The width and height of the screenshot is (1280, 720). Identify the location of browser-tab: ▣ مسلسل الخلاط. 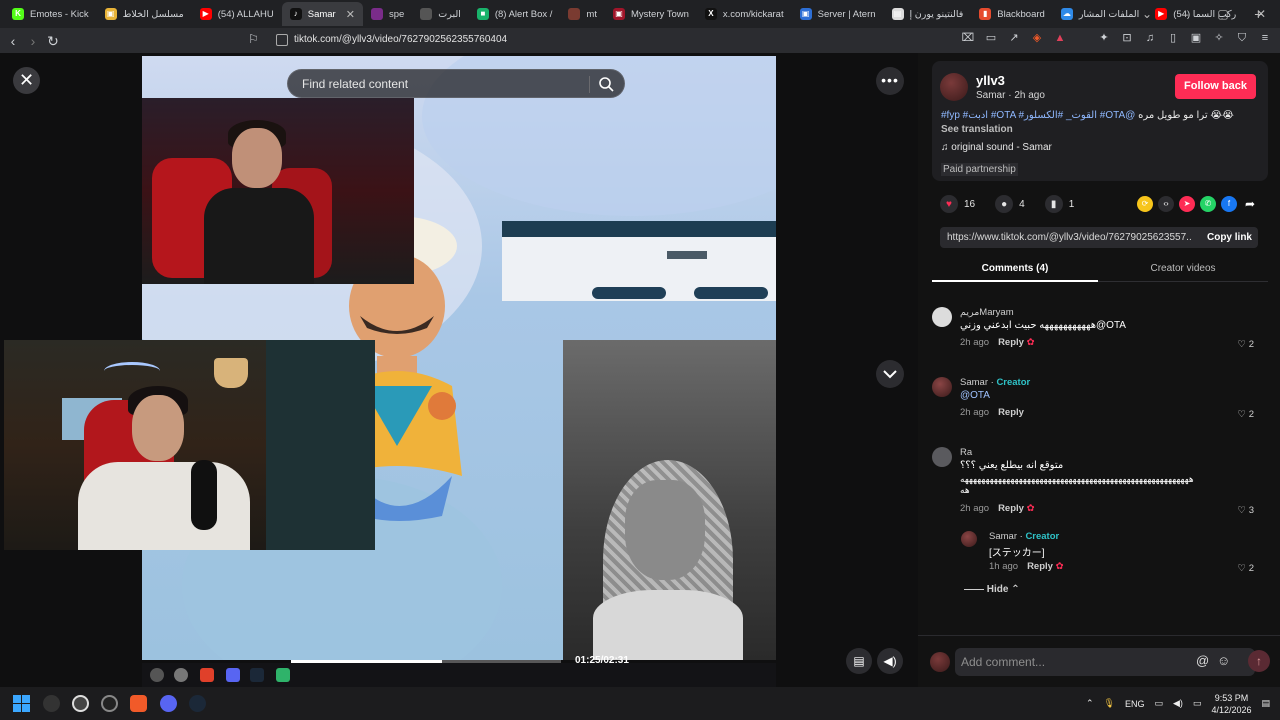
(144, 14).